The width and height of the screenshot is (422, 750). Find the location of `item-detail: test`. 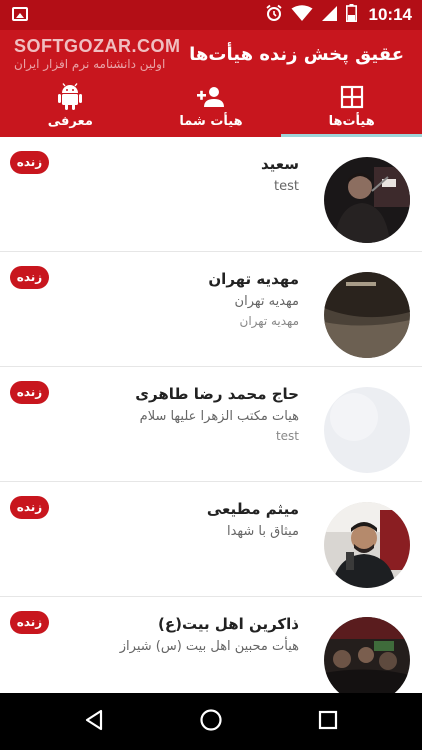

item-detail: test is located at coordinates (287, 436).